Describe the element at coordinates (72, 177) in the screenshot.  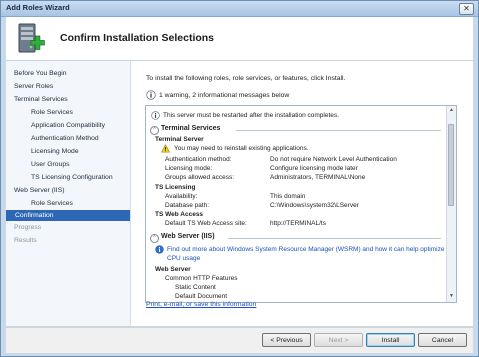
I see `nav-item-ts-licensing-configuration: TS Licensing Configuration` at that location.